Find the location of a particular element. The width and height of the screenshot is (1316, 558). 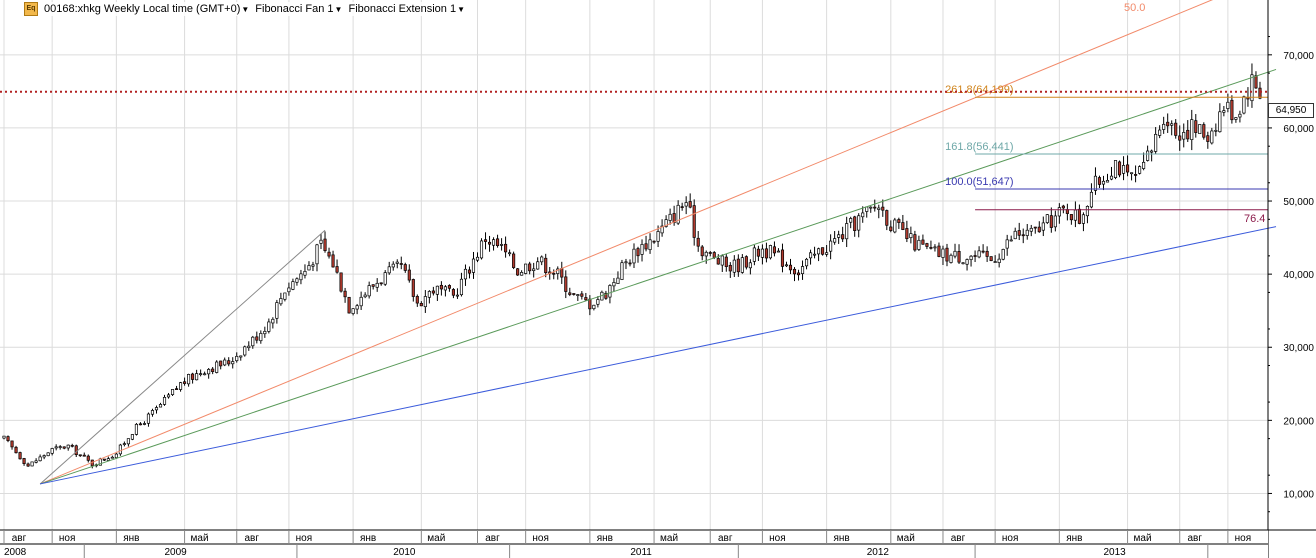

fib-extension-menu: Fibonacci Extension 1 ▼ is located at coordinates (406, 9).